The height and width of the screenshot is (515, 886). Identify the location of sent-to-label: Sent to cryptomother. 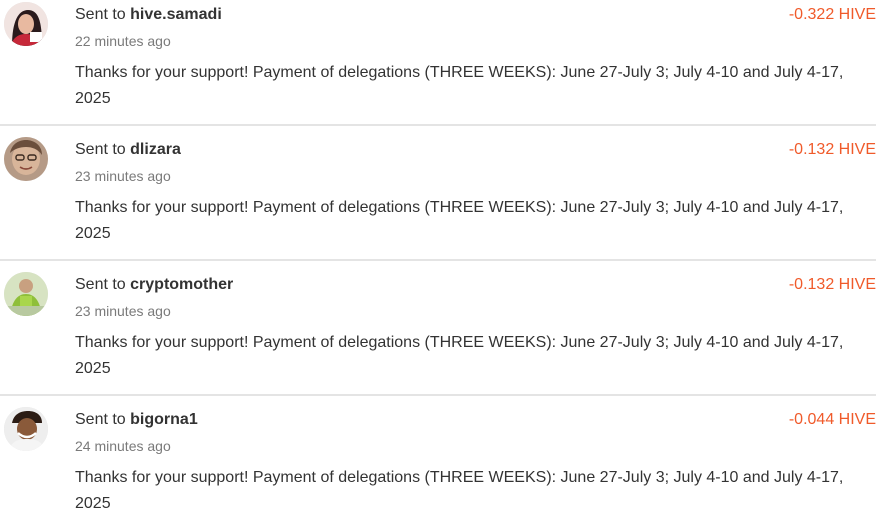
(154, 285).